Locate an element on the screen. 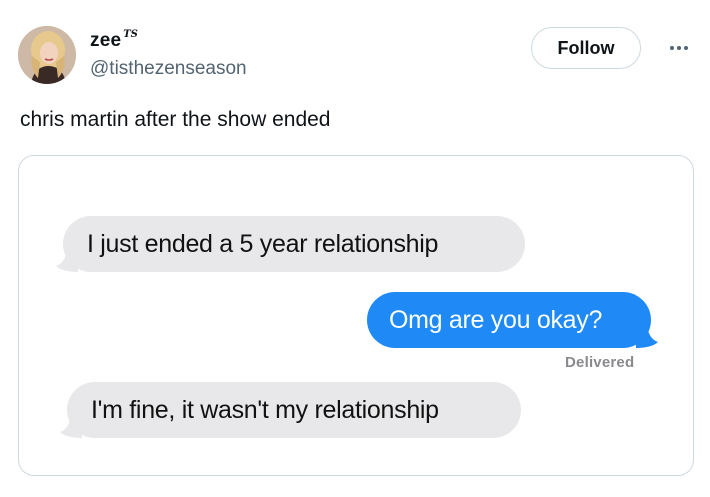  message-text: Omg are you okay? is located at coordinates (496, 319).